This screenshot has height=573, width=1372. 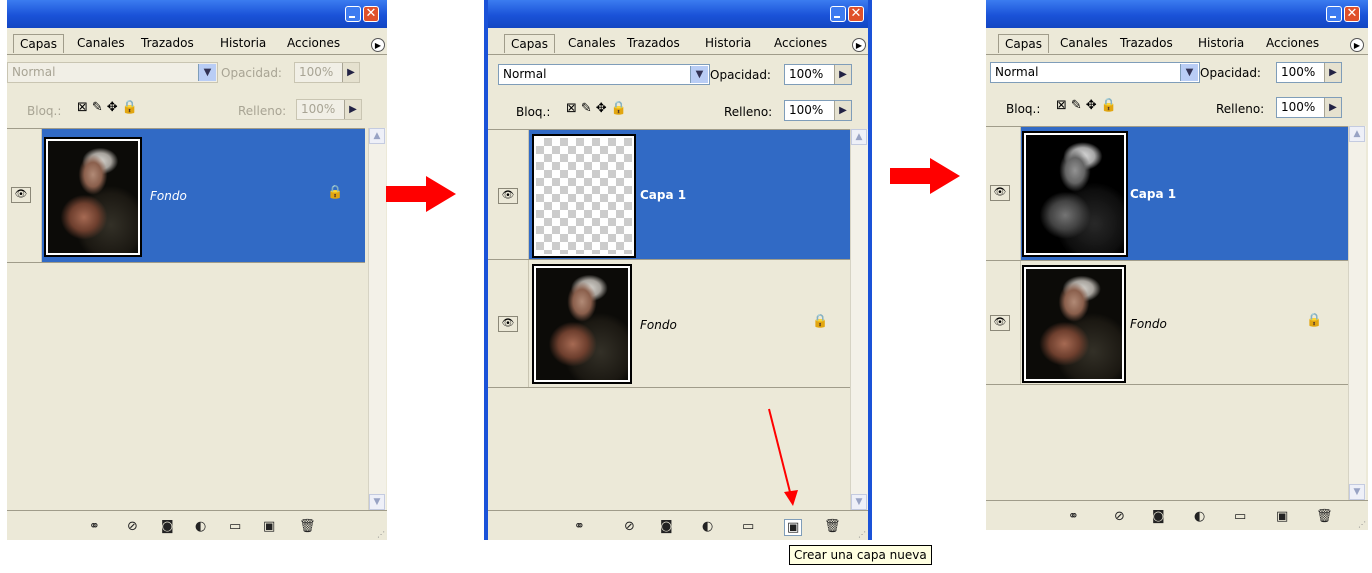 I want to click on opacity-value: 100%, so click(x=316, y=72).